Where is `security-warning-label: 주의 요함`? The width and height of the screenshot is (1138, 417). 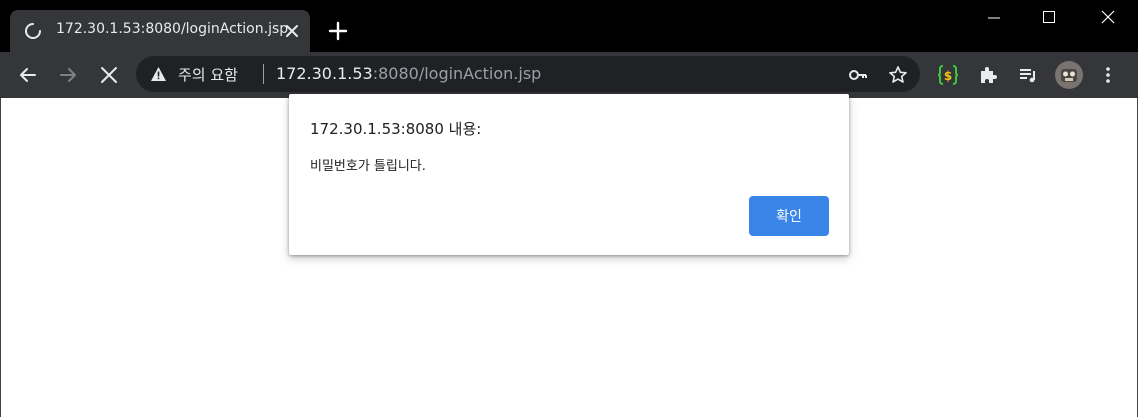 security-warning-label: 주의 요함 is located at coordinates (208, 74).